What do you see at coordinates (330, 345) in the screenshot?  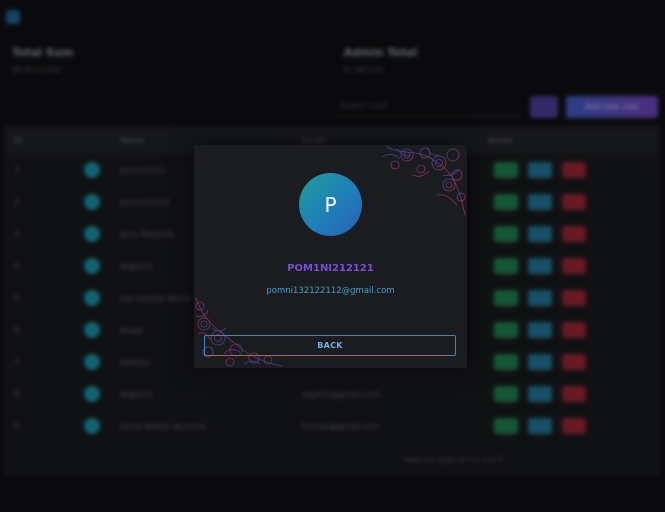 I see `back-button: BACK` at bounding box center [330, 345].